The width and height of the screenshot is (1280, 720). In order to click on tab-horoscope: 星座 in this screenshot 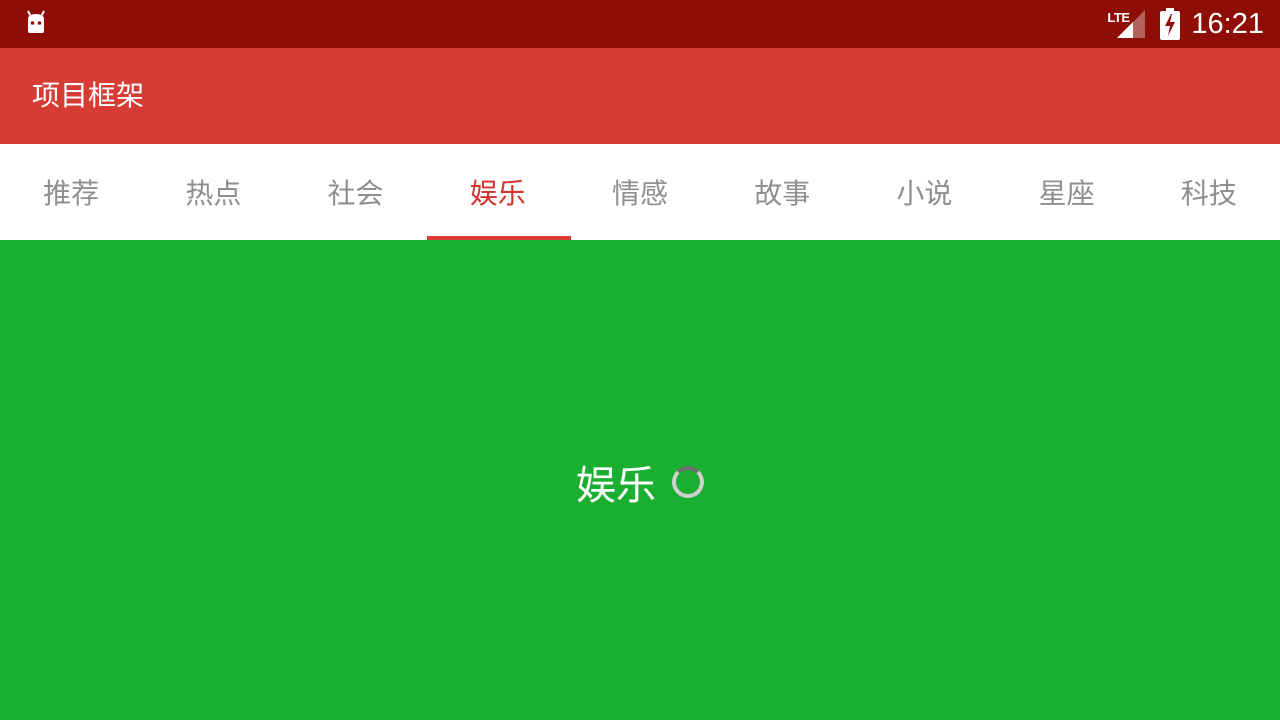, I will do `click(1067, 192)`.